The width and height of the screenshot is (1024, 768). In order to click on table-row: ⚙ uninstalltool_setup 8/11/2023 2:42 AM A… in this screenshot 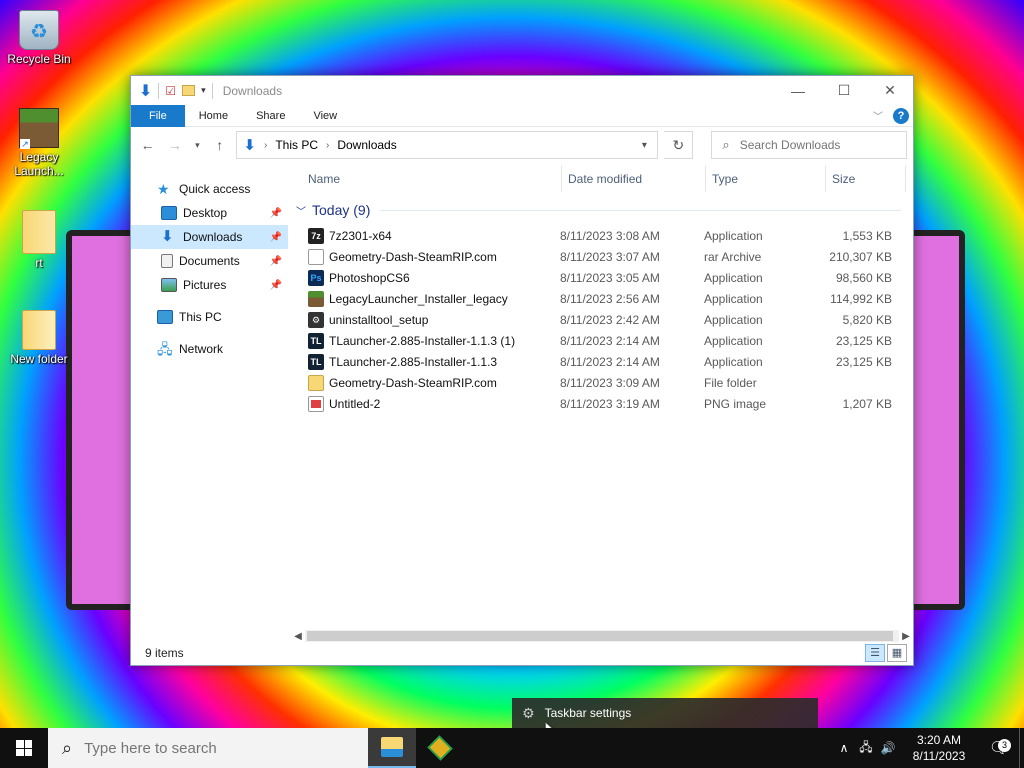, I will do `click(600, 319)`.